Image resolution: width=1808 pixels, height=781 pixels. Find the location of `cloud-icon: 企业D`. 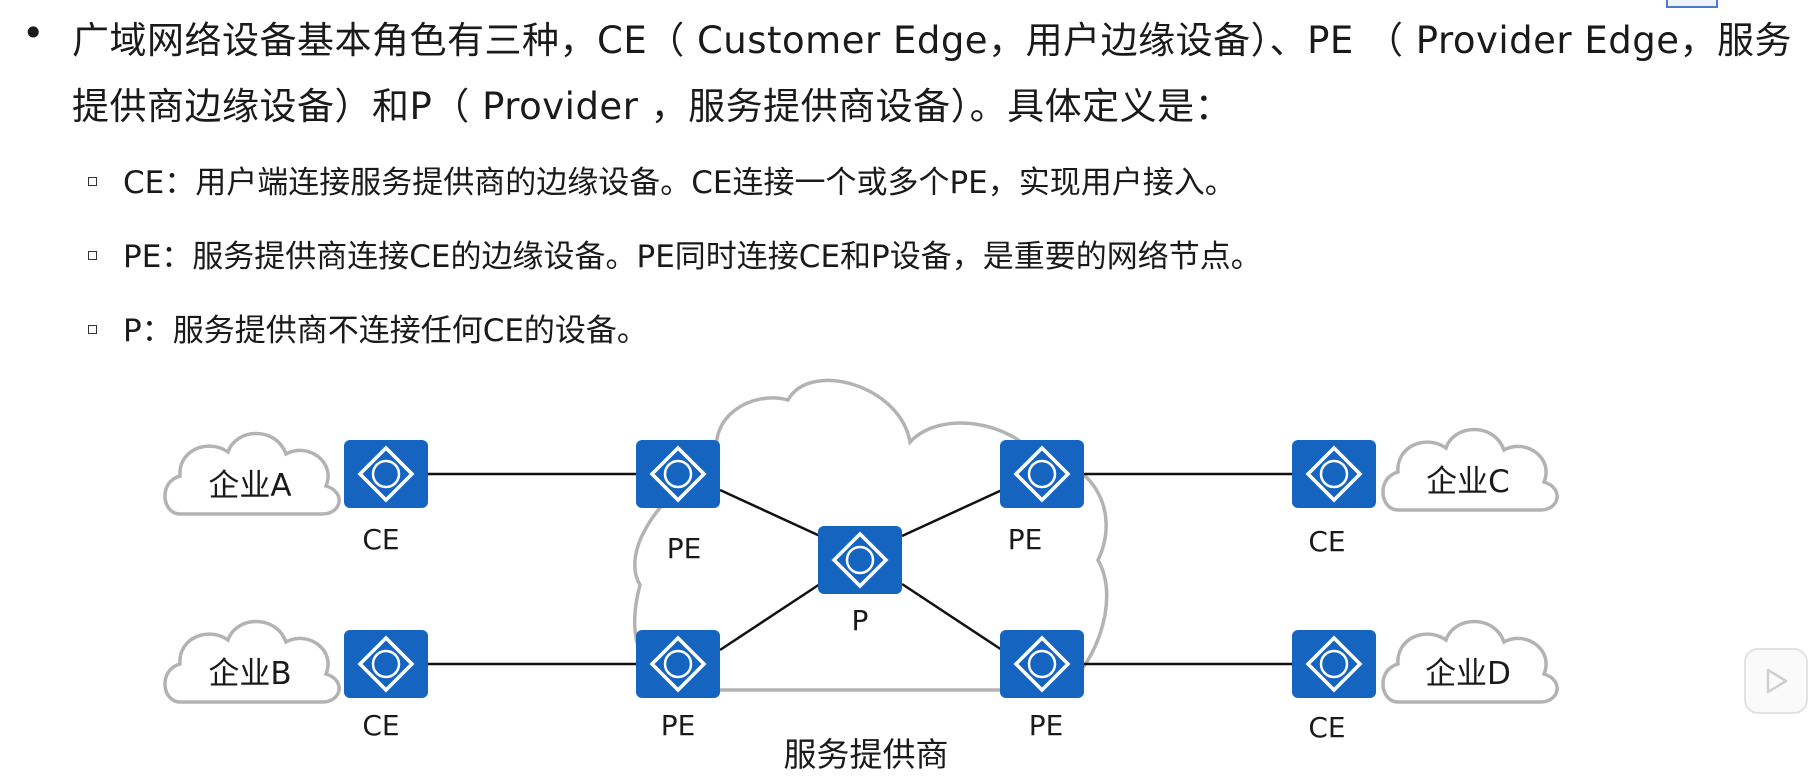

cloud-icon: 企业D is located at coordinates (1470, 661).